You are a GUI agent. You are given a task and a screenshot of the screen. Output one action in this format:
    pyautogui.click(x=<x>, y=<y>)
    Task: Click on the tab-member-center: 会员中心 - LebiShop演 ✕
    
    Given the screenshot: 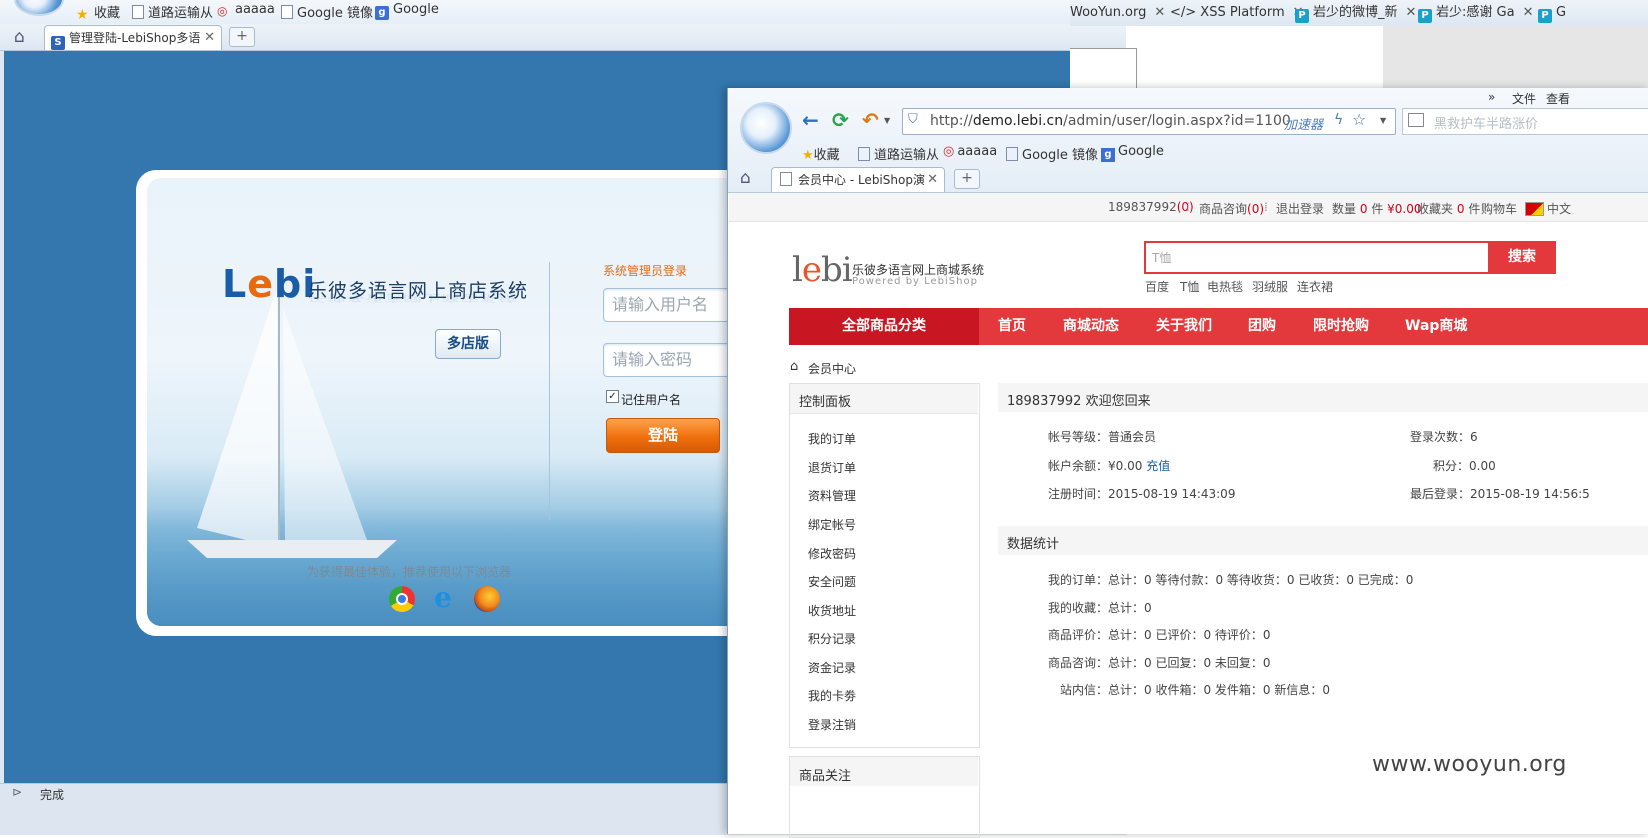 What is the action you would take?
    pyautogui.click(x=858, y=179)
    